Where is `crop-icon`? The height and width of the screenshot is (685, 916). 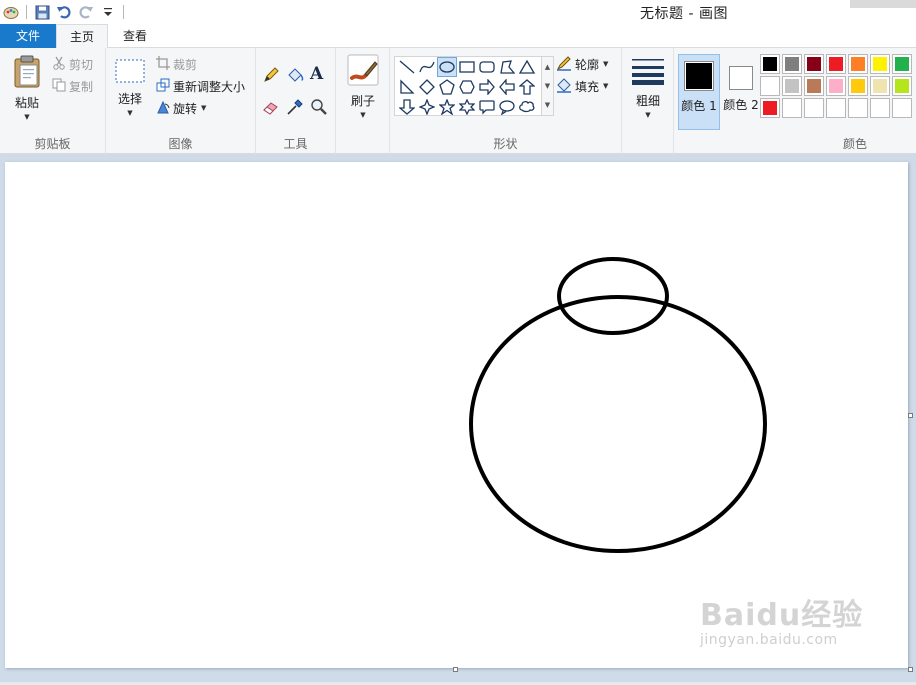
crop-icon is located at coordinates (163, 64).